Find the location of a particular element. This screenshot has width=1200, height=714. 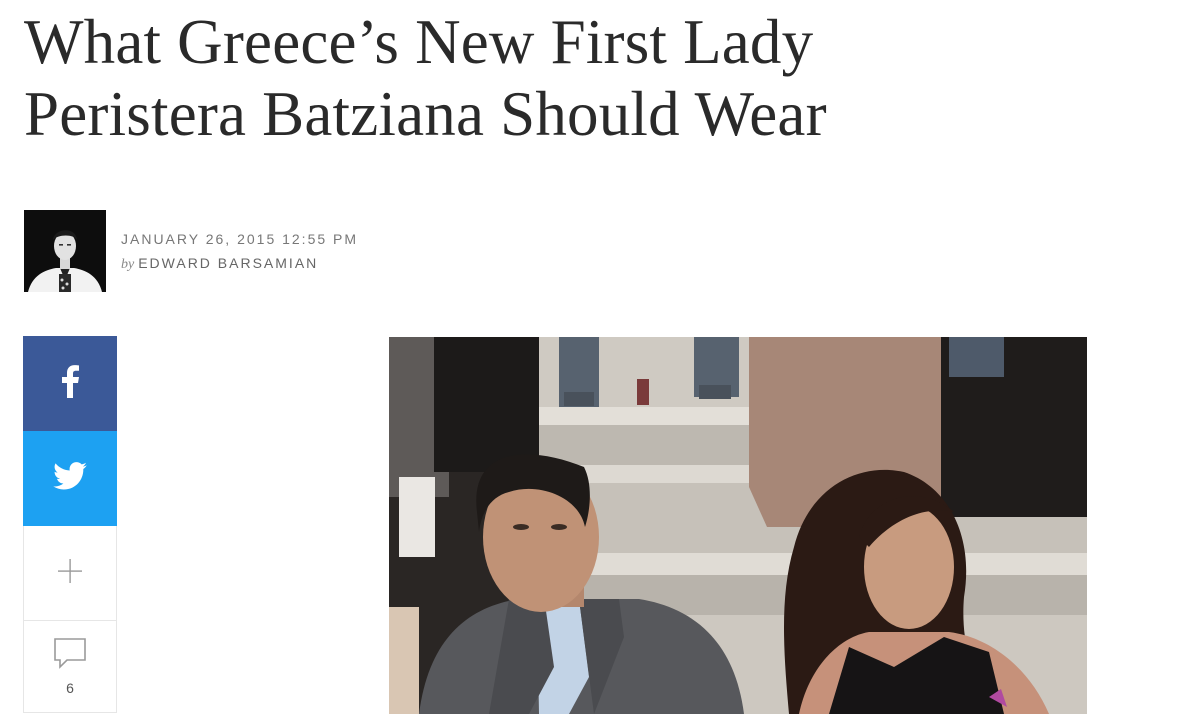

headline-line-1: What Greece’s New First Lady is located at coordinates (419, 42).